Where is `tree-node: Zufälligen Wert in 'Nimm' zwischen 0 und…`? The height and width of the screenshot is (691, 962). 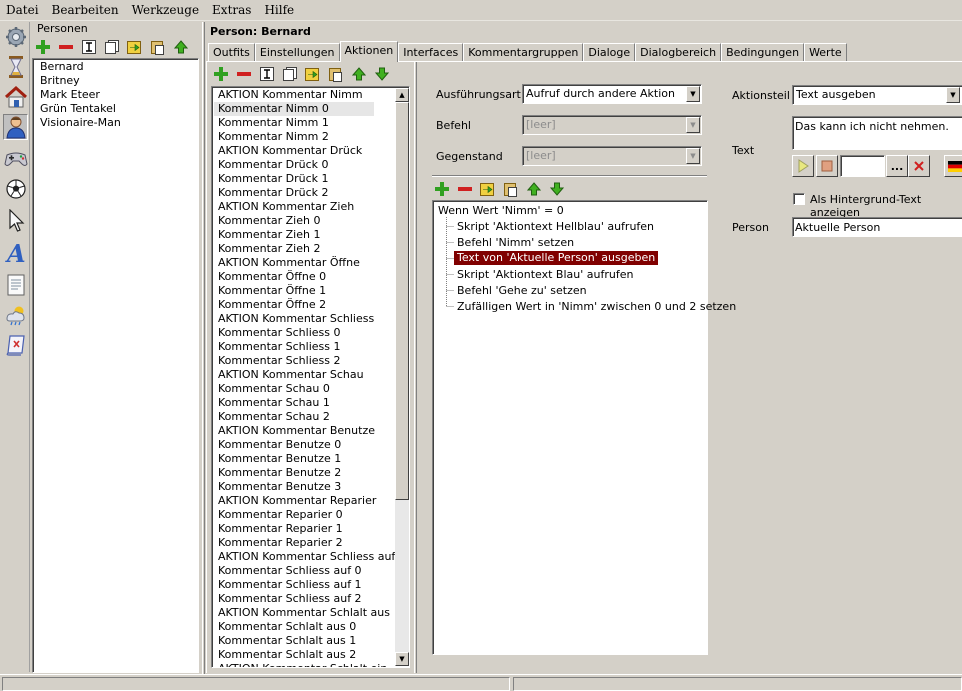 tree-node: Zufälligen Wert in 'Nimm' zwischen 0 und… is located at coordinates (596, 307).